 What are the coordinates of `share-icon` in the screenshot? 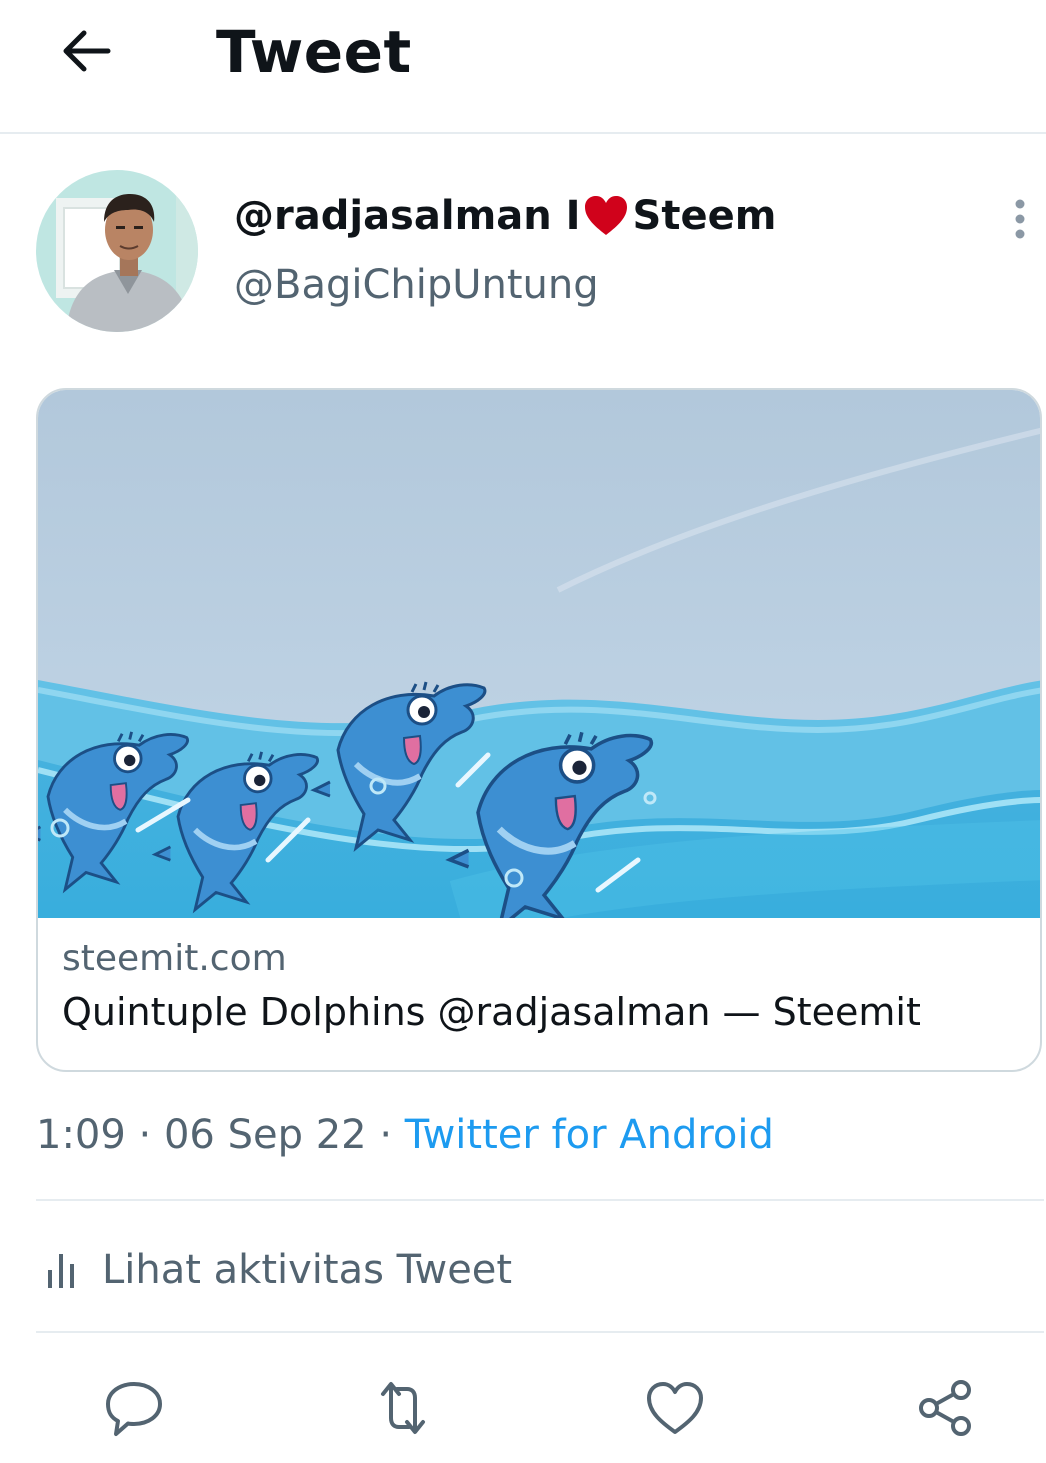 It's located at (945, 1408).